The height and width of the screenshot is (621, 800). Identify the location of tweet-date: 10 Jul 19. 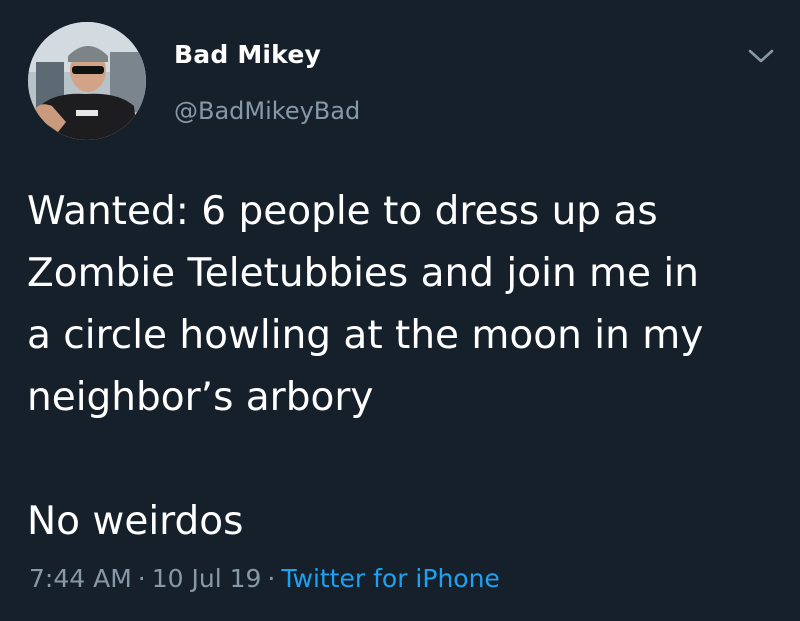
(207, 578).